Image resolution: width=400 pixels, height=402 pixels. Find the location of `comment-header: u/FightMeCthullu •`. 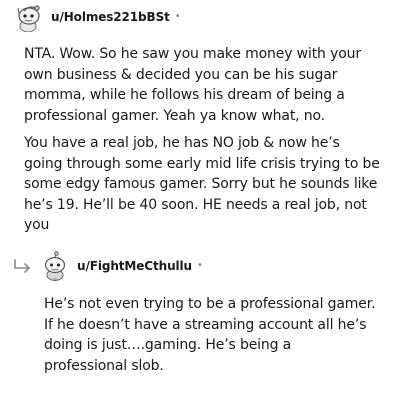

comment-header: u/FightMeCthullu • is located at coordinates (107, 266).